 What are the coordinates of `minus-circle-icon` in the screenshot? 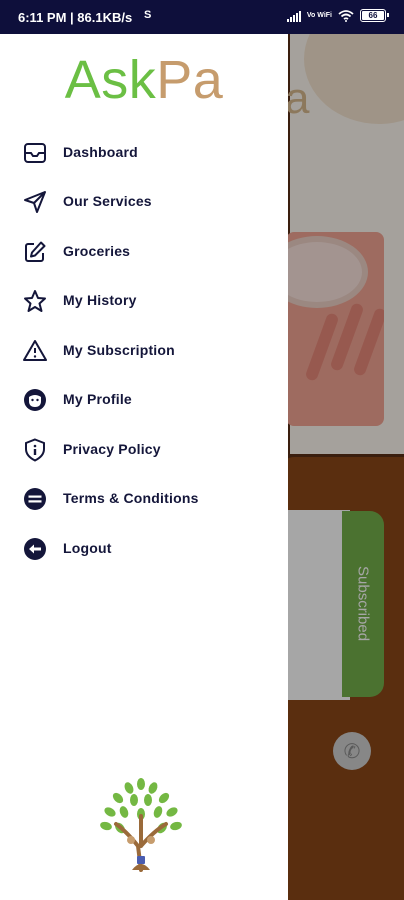 It's located at (35, 499).